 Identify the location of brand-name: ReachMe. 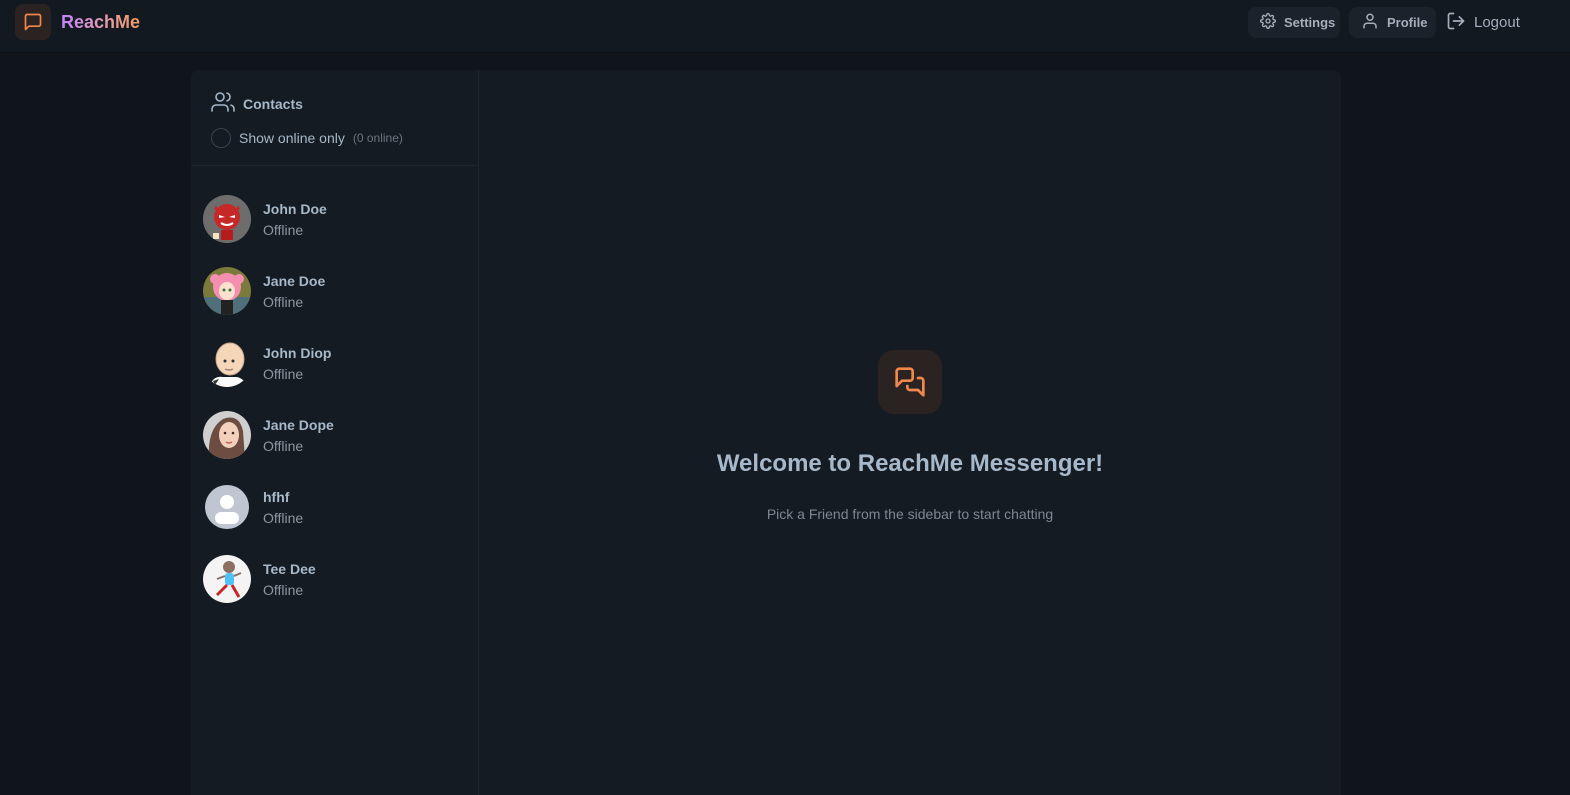
(101, 21).